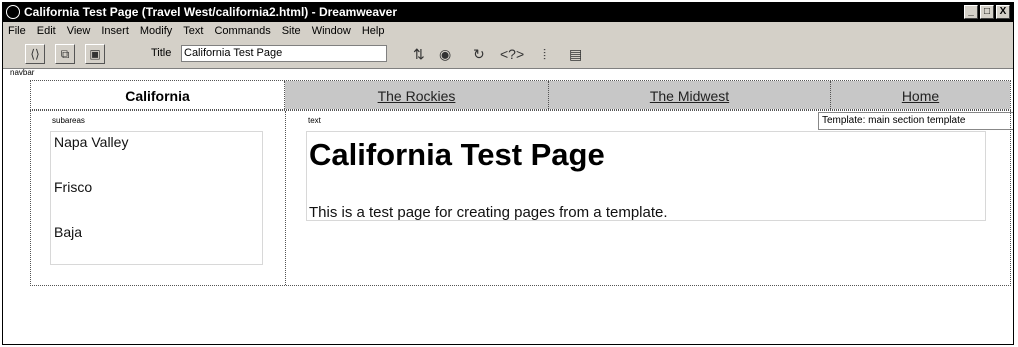 The width and height of the screenshot is (1018, 347). What do you see at coordinates (314, 120) in the screenshot?
I see `text-region-label: text` at bounding box center [314, 120].